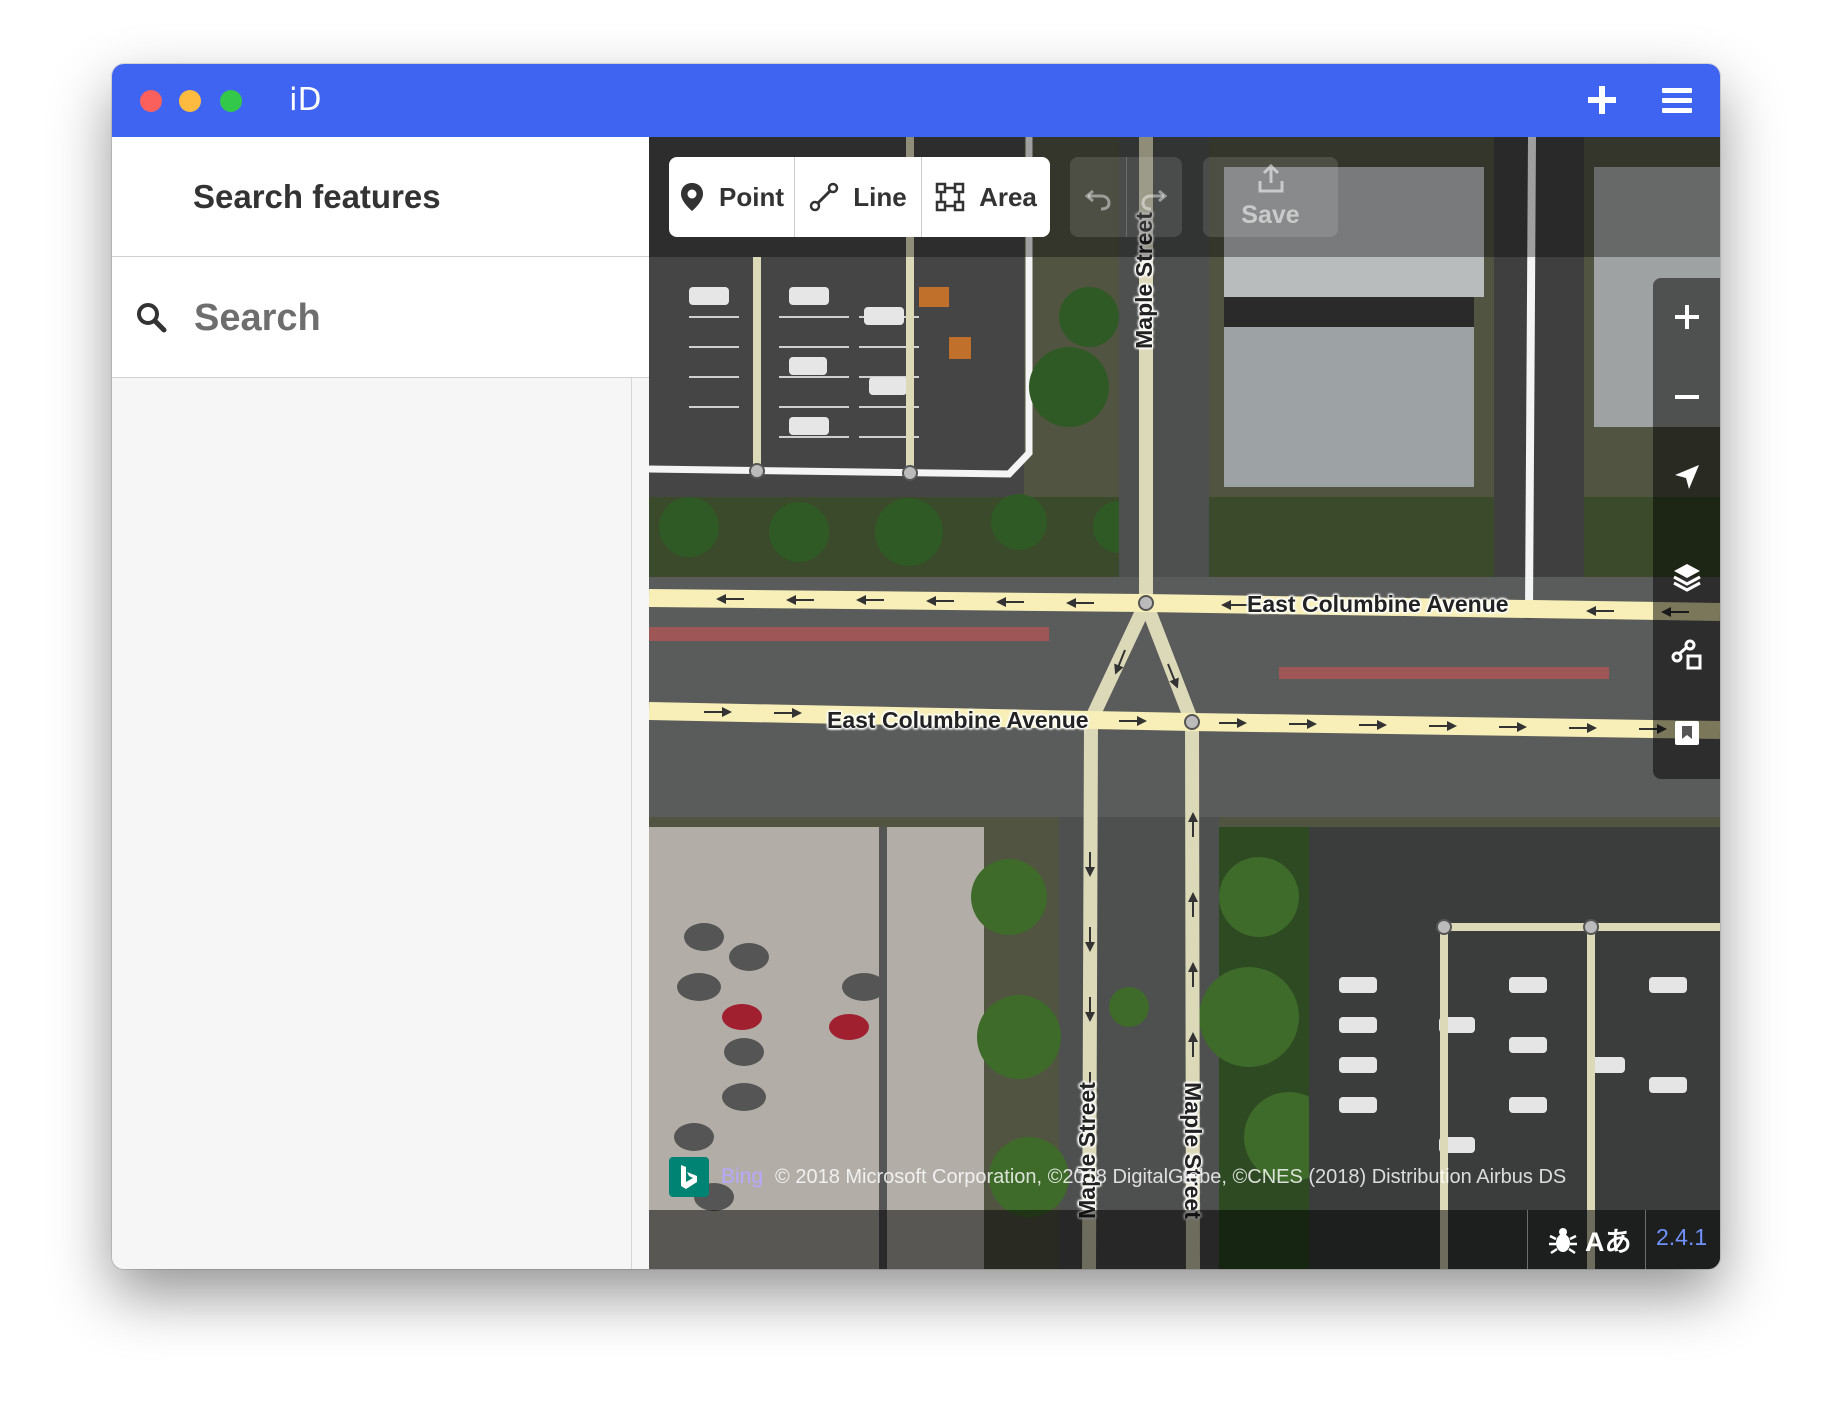 This screenshot has height=1424, width=1824. I want to click on layers-icon, so click(1686, 578).